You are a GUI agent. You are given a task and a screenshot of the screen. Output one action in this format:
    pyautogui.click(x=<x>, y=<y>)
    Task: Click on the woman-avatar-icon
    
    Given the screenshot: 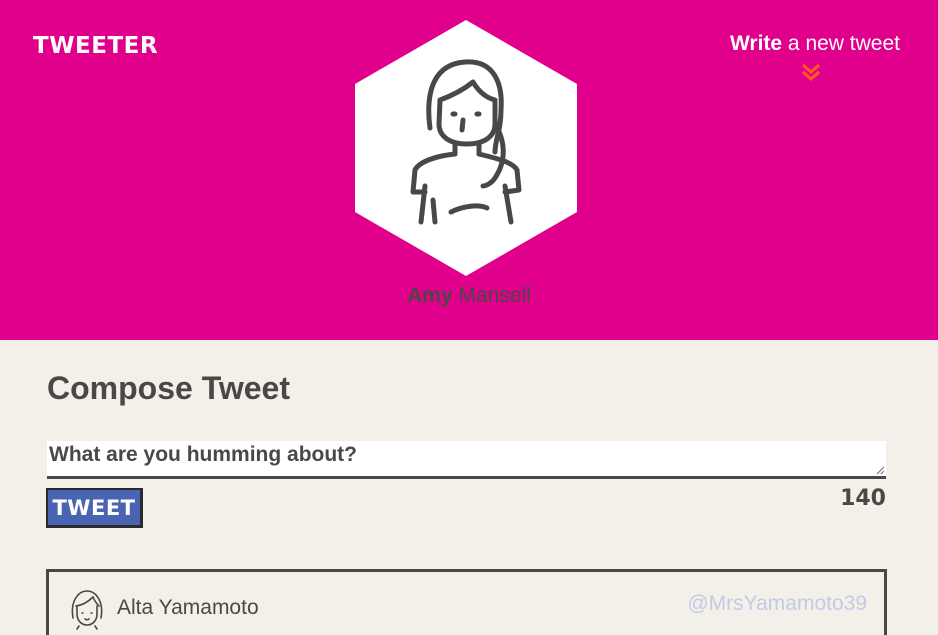 What is the action you would take?
    pyautogui.click(x=466, y=148)
    